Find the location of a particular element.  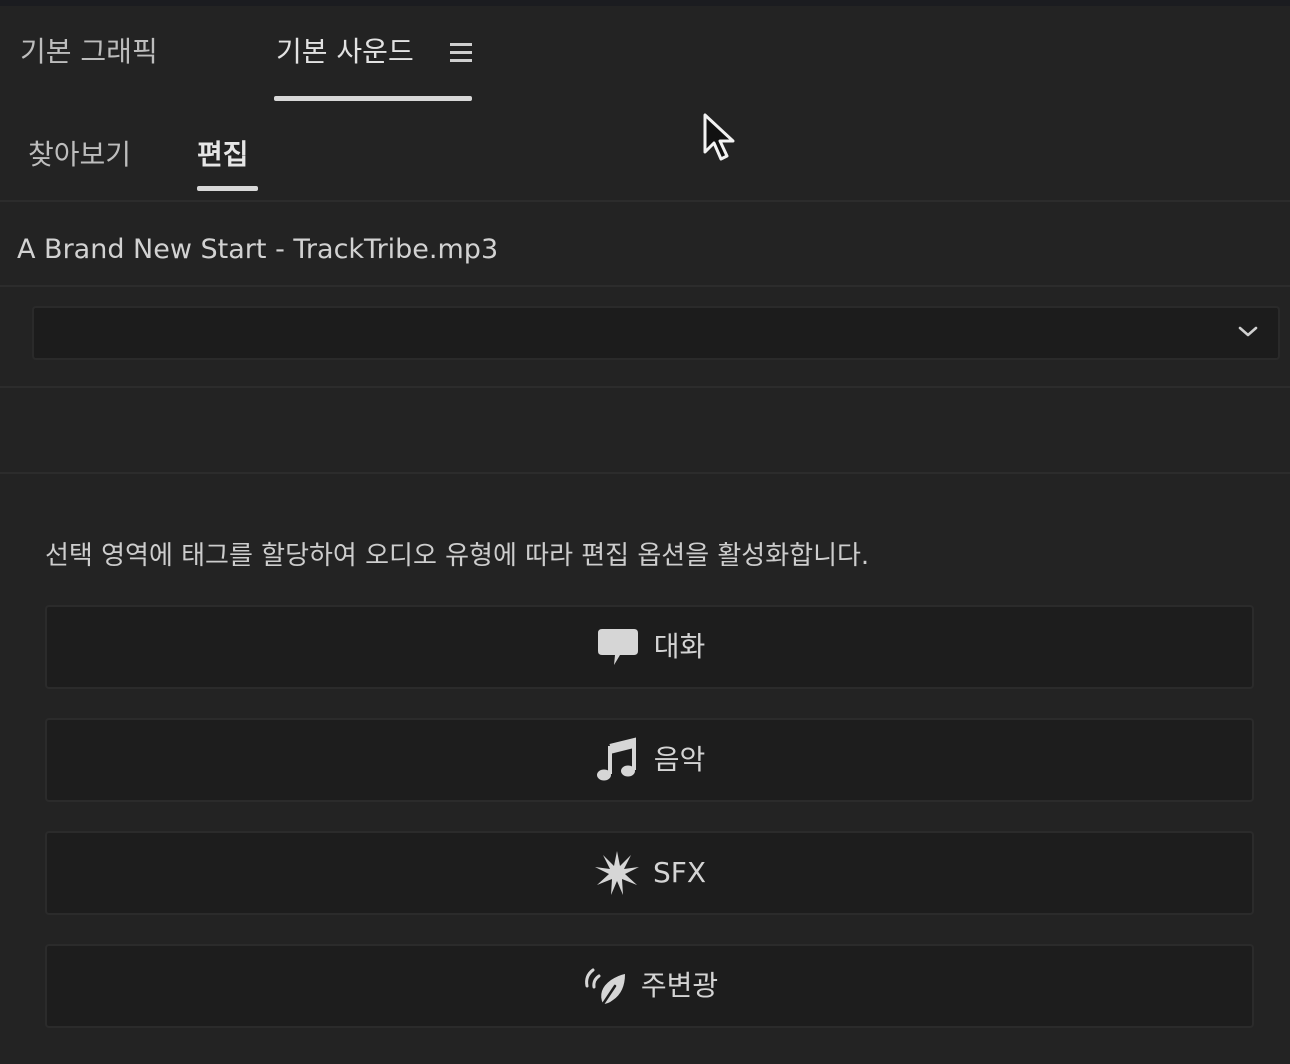

tab-browse: 찾아보기 is located at coordinates (79, 155).